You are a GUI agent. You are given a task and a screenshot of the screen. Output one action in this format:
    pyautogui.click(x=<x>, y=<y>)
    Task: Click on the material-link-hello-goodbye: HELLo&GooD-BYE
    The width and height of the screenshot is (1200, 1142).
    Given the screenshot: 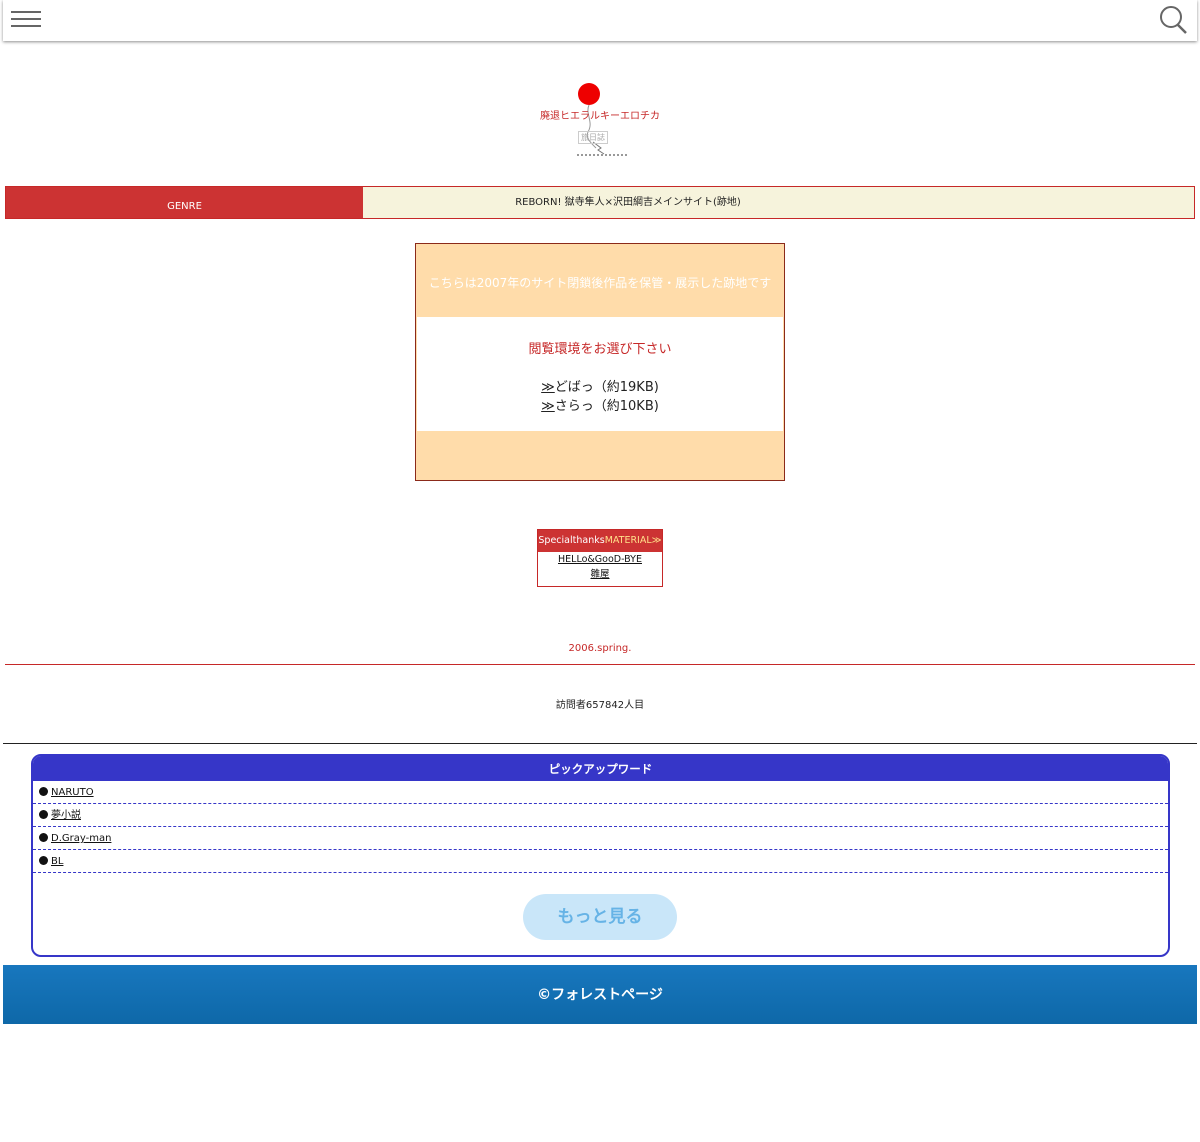 What is the action you would take?
    pyautogui.click(x=600, y=559)
    